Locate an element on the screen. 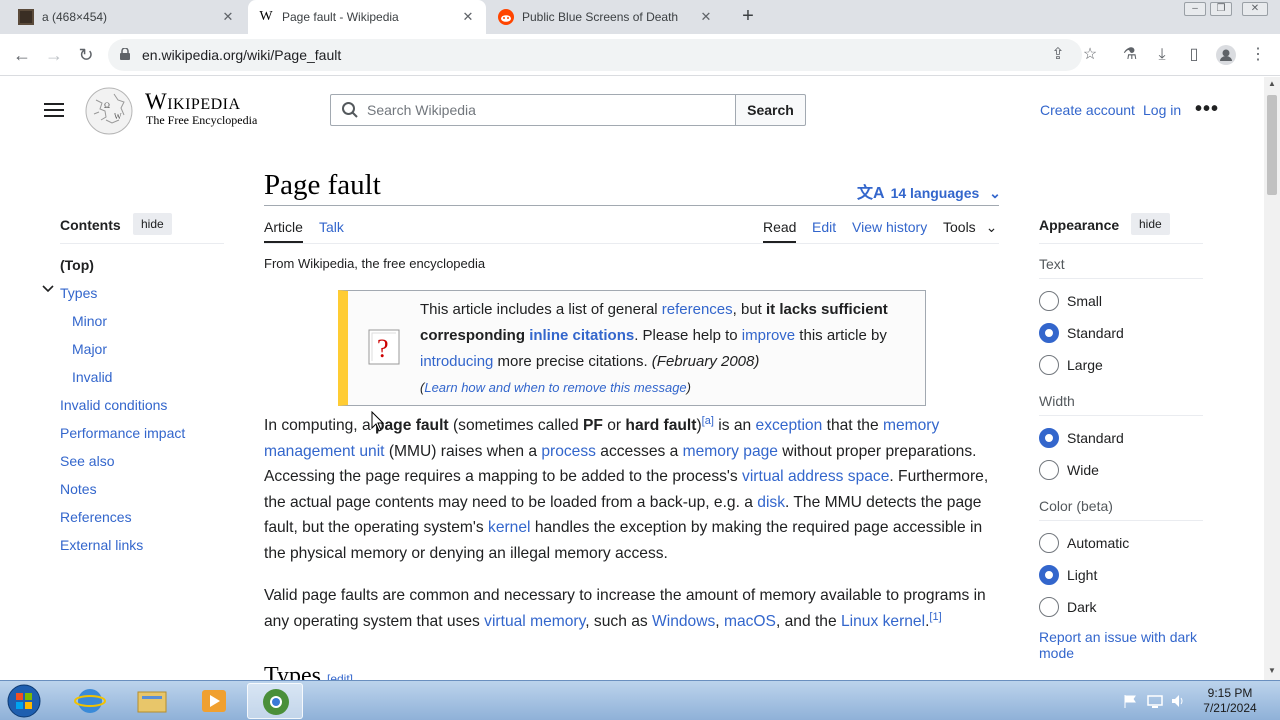 The width and height of the screenshot is (1280, 720). radio-color-dark is located at coordinates (1049, 607).